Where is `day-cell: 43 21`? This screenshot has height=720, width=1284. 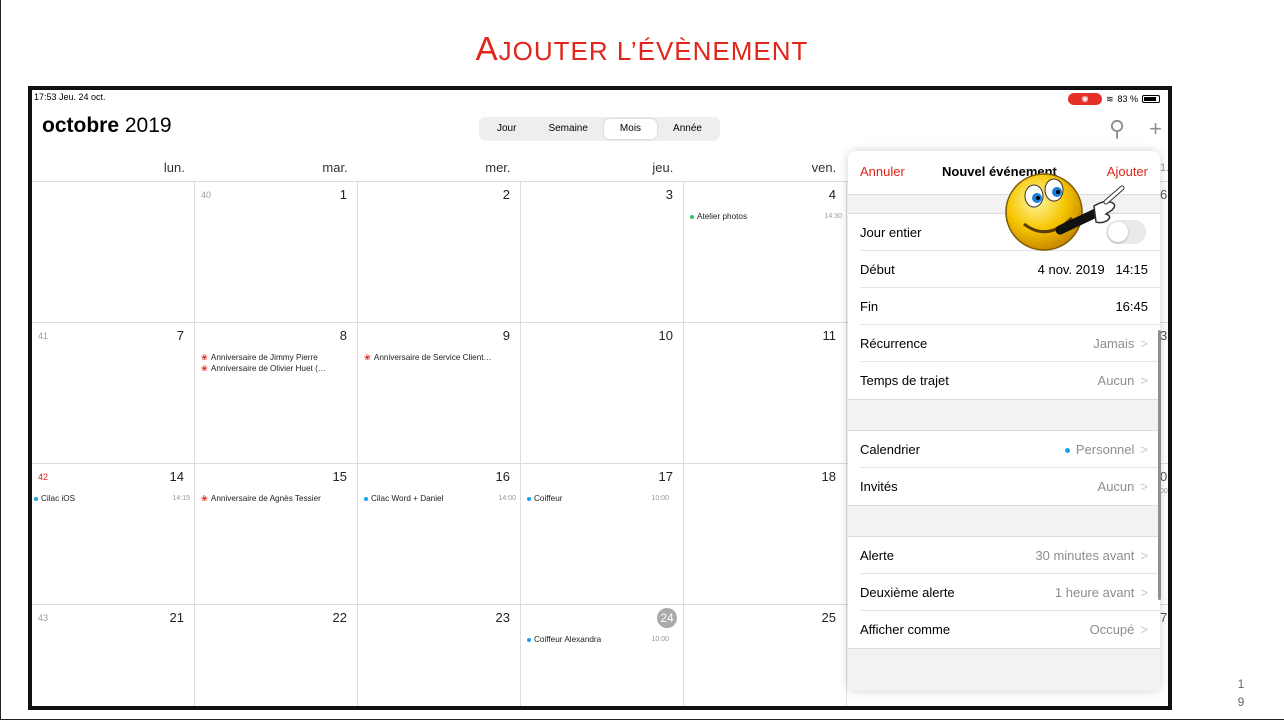
day-cell: 43 21 is located at coordinates (113, 655).